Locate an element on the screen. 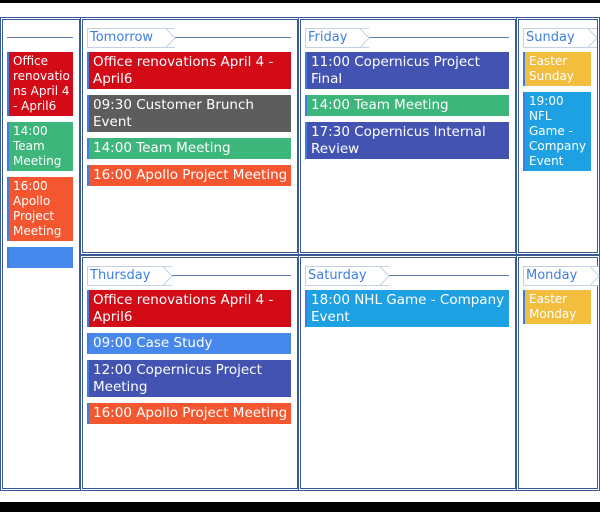 Image resolution: width=600 pixels, height=512 pixels. event-list: Easter Monday is located at coordinates (557, 307).